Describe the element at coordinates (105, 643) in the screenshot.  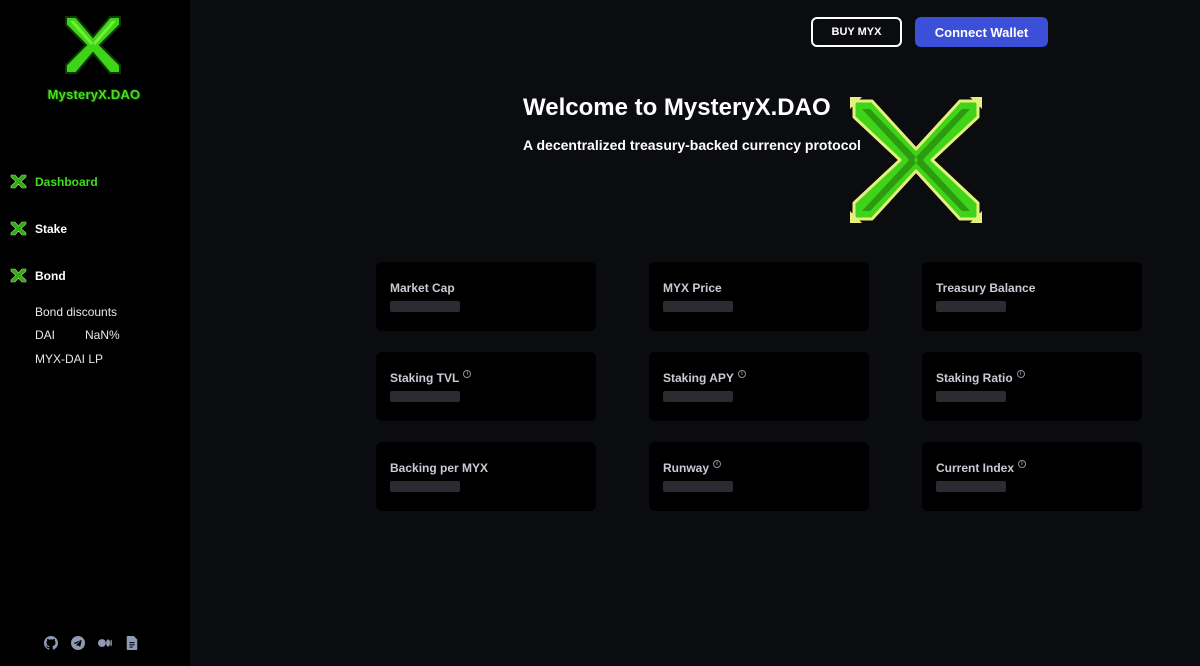
I see `medium-icon` at that location.